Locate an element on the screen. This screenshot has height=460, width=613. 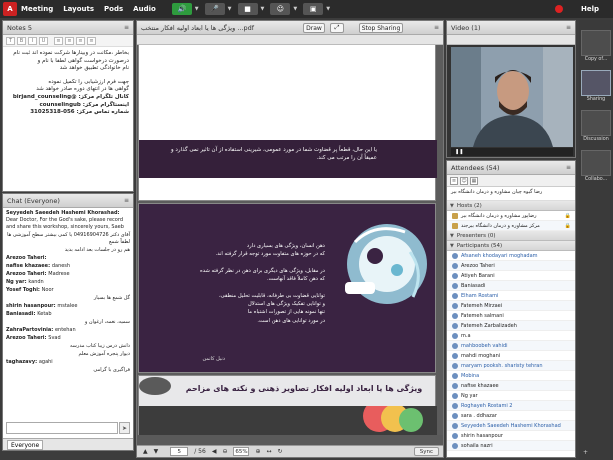
attendee-row: Fatemeh Mirzaei is located at coordinates (511, 306).